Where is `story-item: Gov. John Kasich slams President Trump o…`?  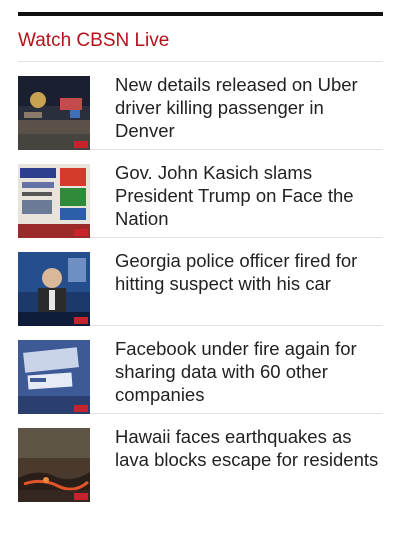 story-item: Gov. John Kasich slams President Trump o… is located at coordinates (200, 194).